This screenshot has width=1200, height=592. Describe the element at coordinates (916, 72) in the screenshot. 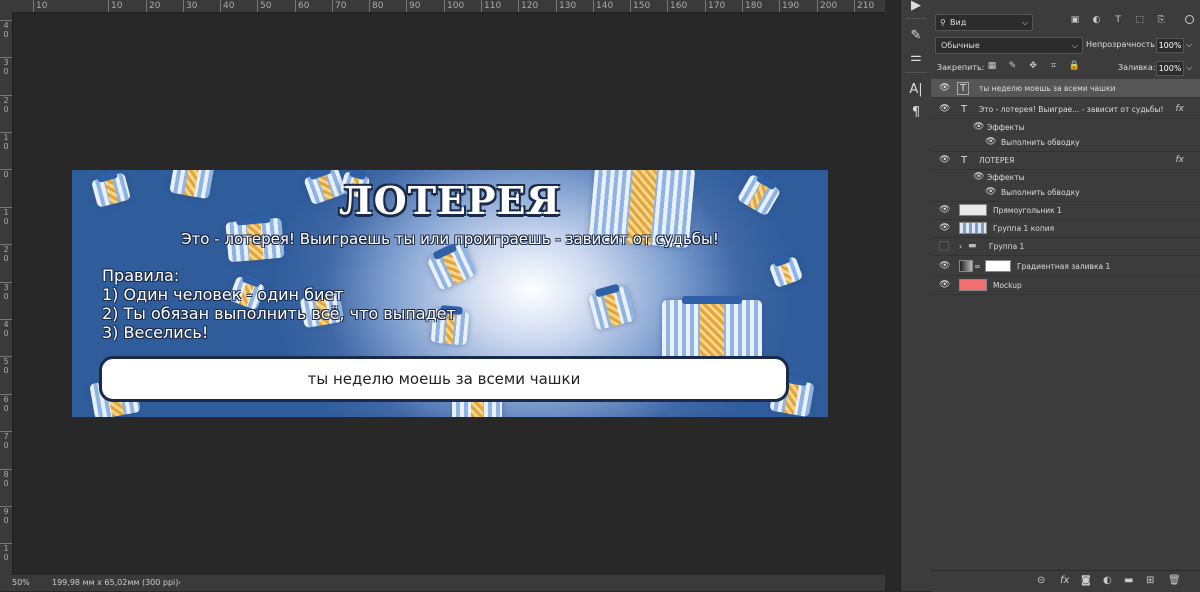

I see `separator` at that location.